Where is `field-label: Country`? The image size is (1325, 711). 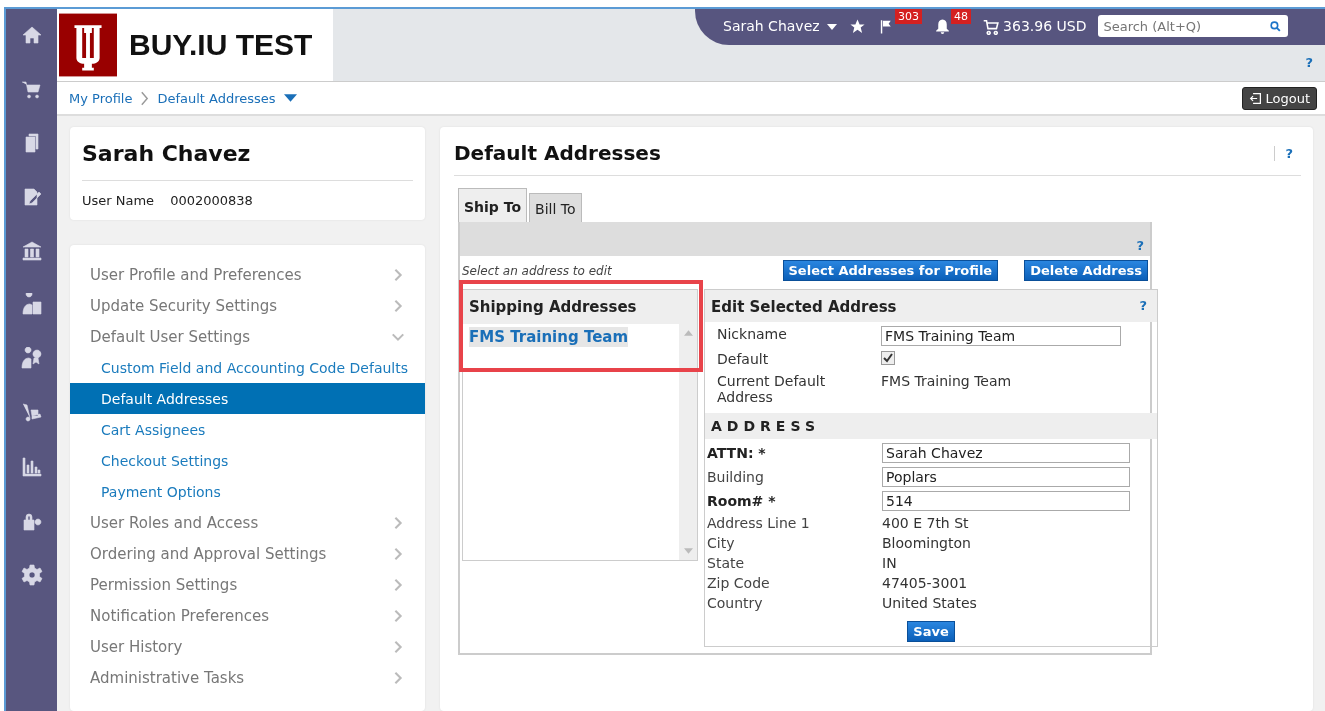
field-label: Country is located at coordinates (735, 603).